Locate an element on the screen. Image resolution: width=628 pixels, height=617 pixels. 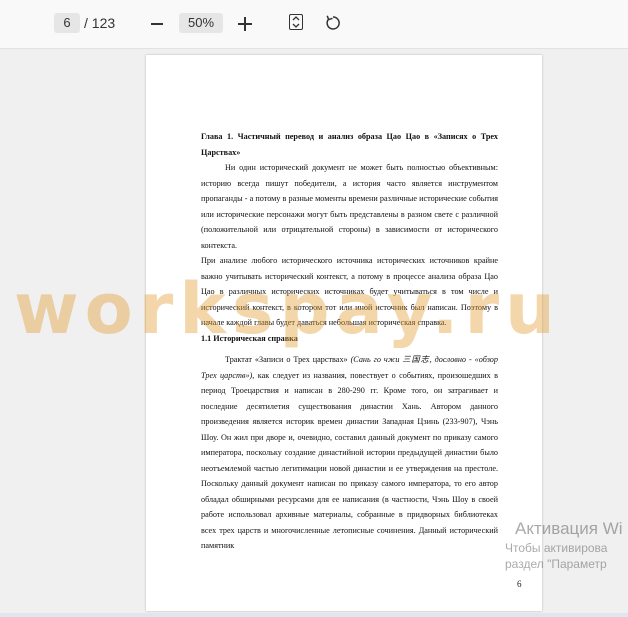
activation-title: Активация Wi is located at coordinates (569, 528).